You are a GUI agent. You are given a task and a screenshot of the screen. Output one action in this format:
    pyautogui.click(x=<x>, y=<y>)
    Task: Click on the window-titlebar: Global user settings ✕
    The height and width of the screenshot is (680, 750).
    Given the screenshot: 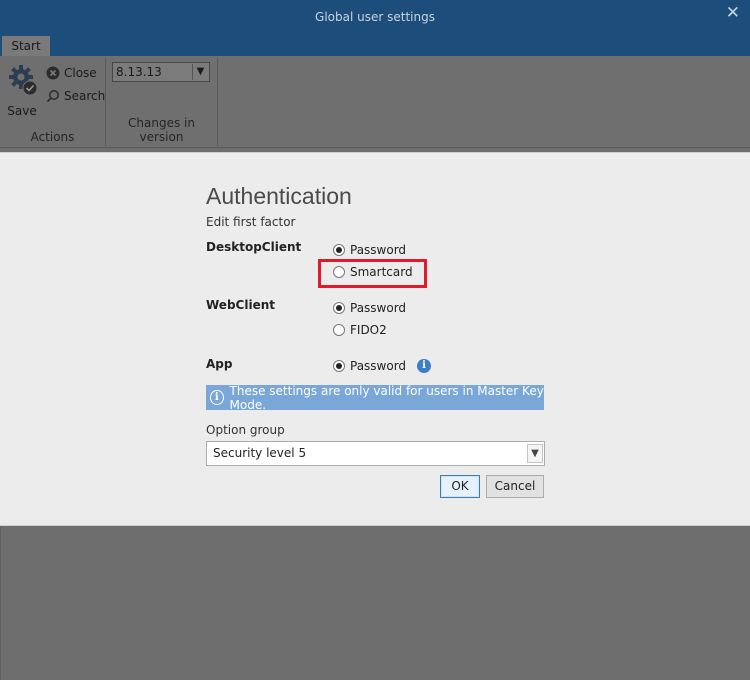 What is the action you would take?
    pyautogui.click(x=375, y=18)
    